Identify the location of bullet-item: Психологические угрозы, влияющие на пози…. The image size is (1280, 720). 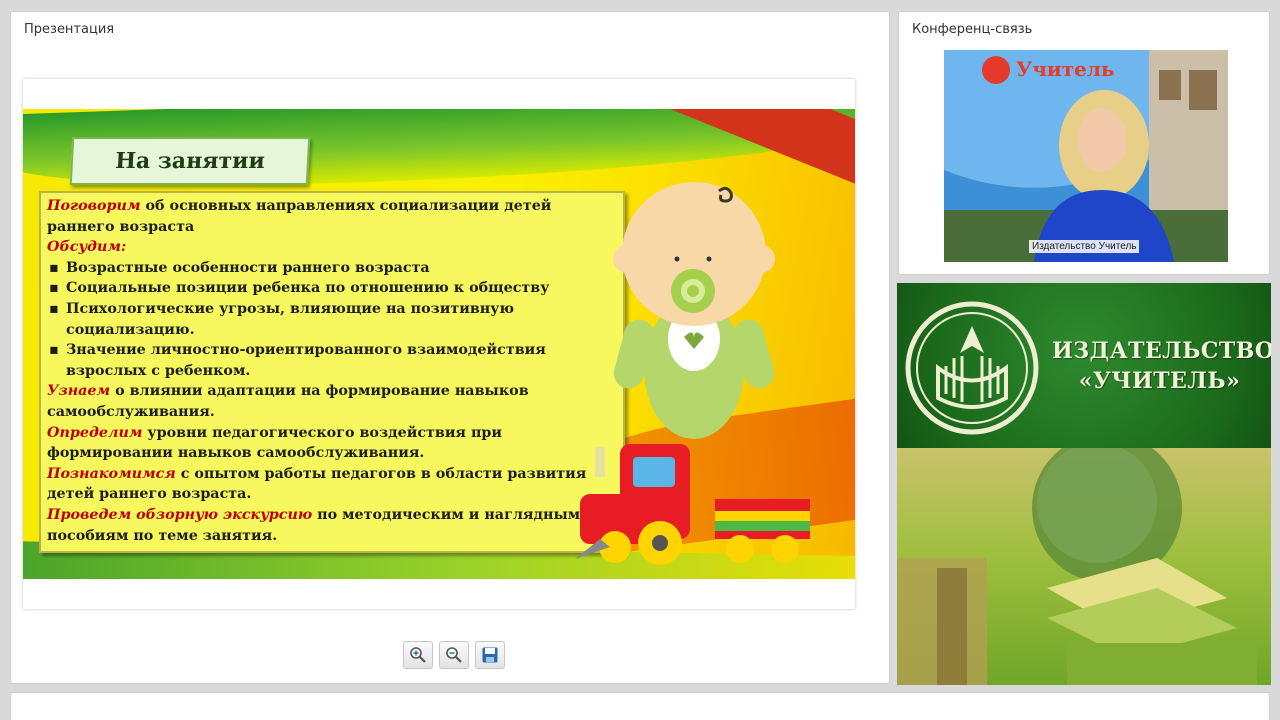
(332, 319).